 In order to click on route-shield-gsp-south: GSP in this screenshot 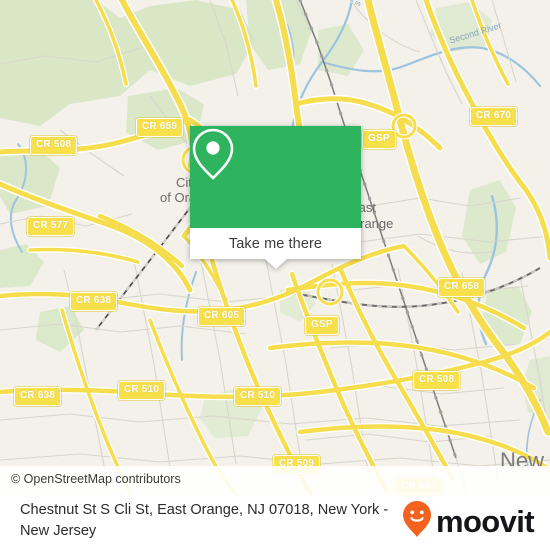, I will do `click(322, 325)`.